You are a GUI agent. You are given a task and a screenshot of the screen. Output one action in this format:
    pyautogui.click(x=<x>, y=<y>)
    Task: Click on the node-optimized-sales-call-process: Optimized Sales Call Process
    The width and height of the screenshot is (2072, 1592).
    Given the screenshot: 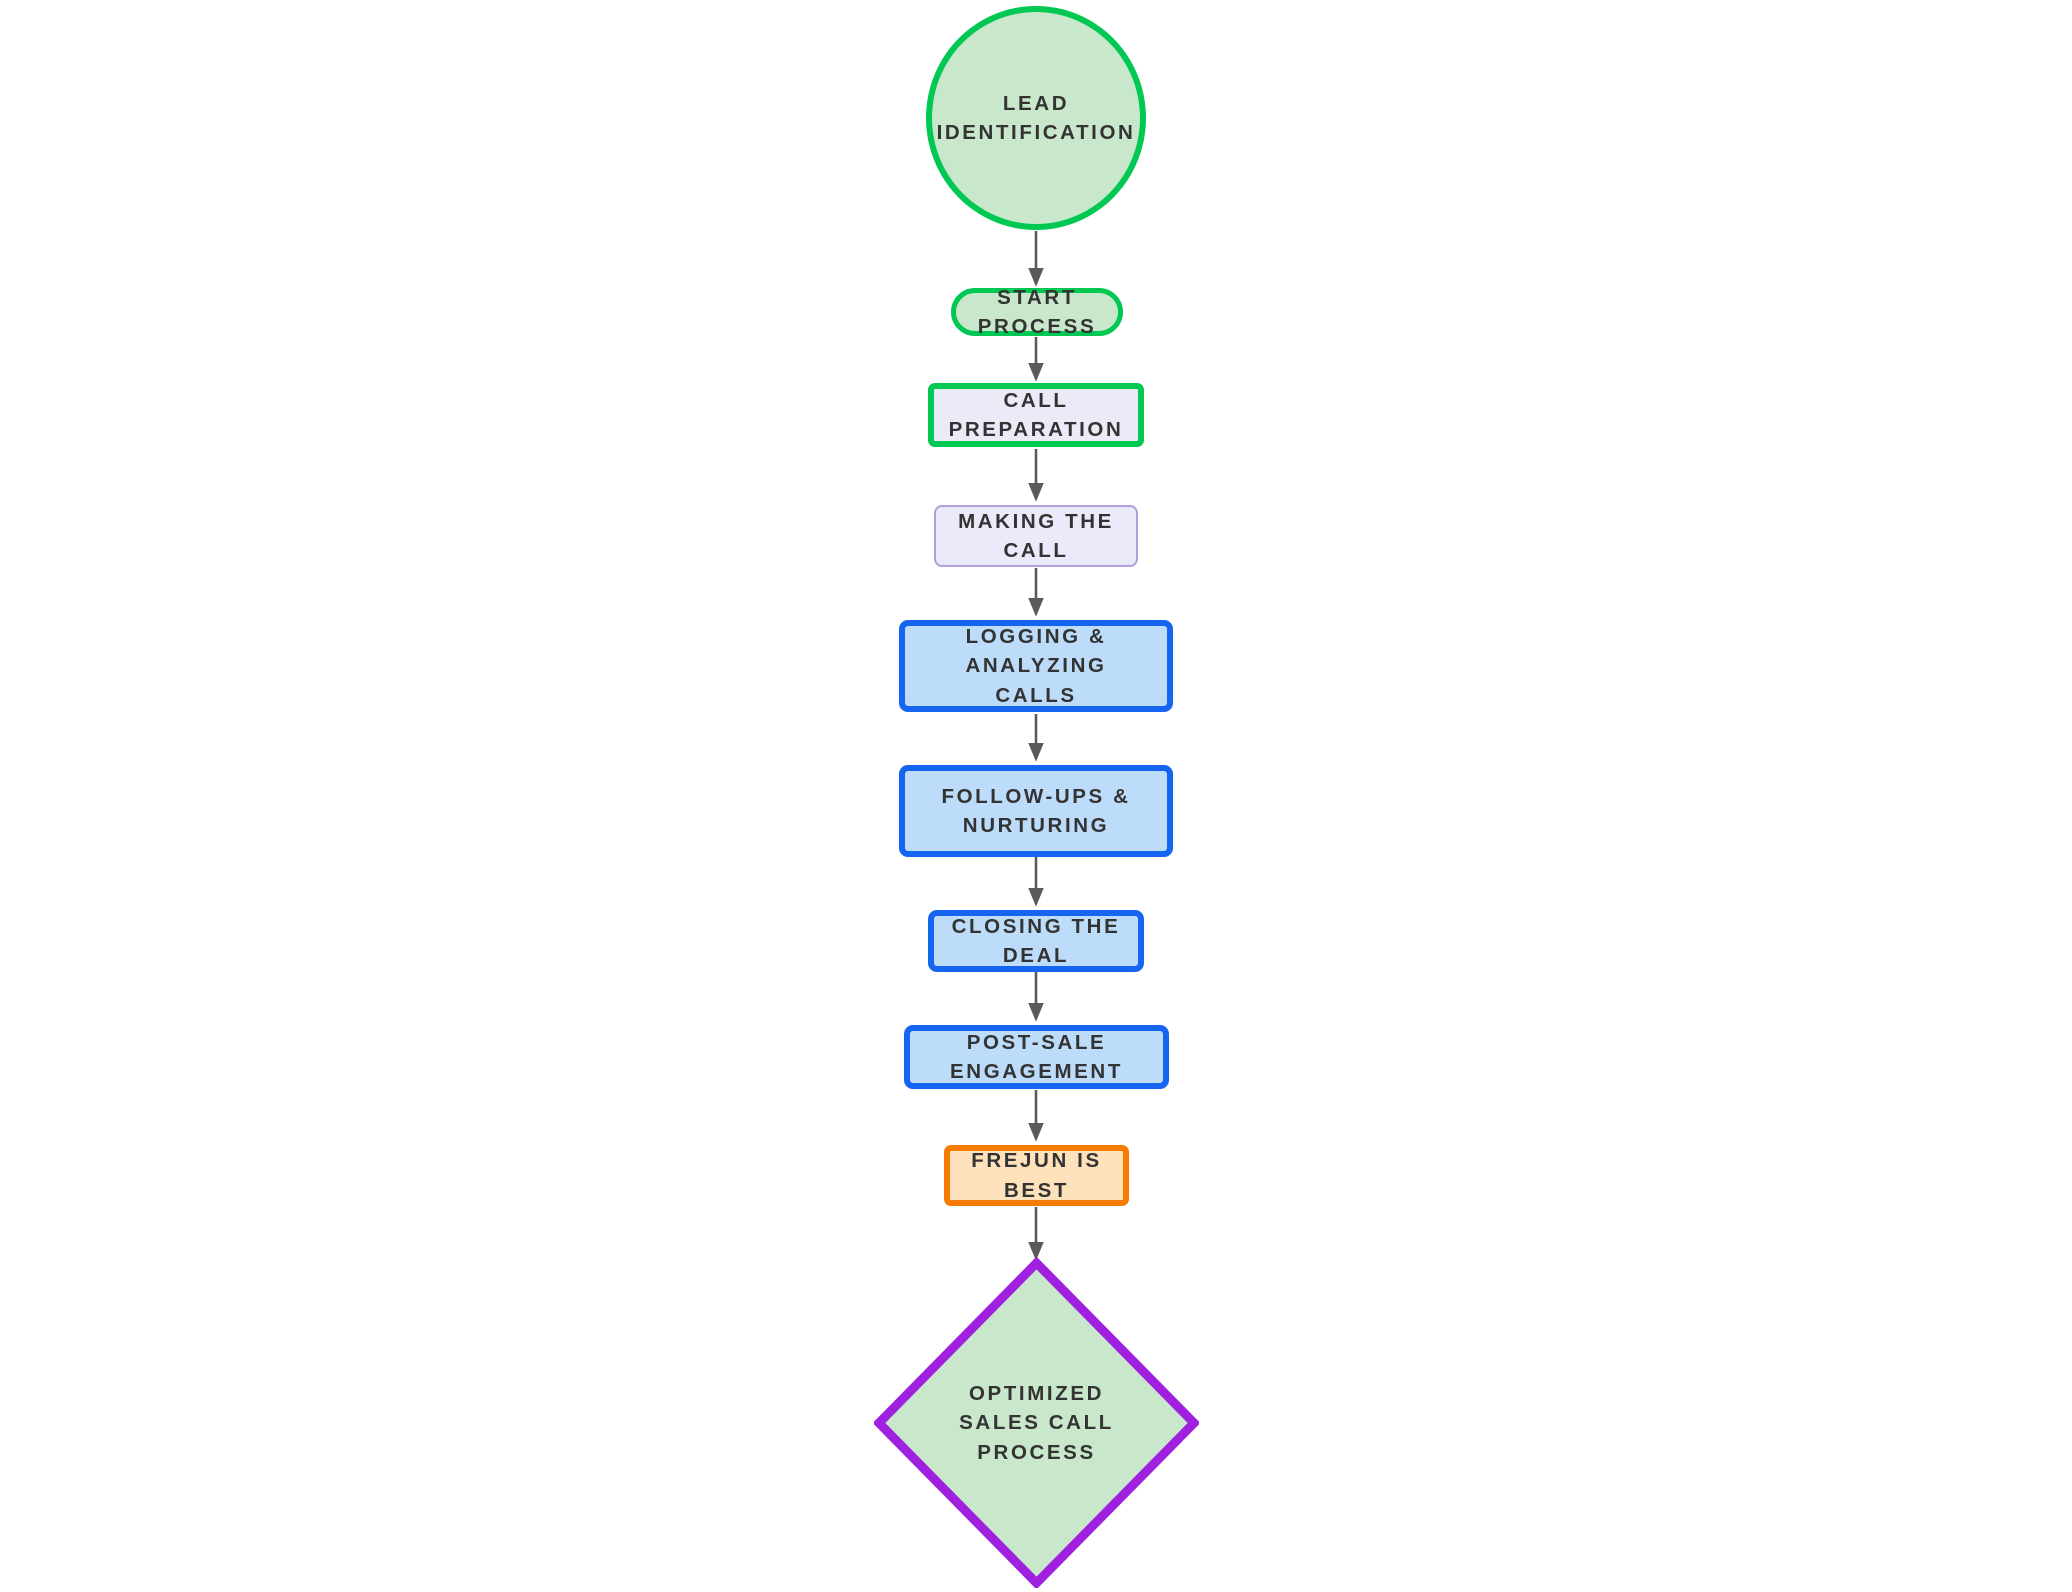 What is the action you would take?
    pyautogui.click(x=1036, y=1423)
    